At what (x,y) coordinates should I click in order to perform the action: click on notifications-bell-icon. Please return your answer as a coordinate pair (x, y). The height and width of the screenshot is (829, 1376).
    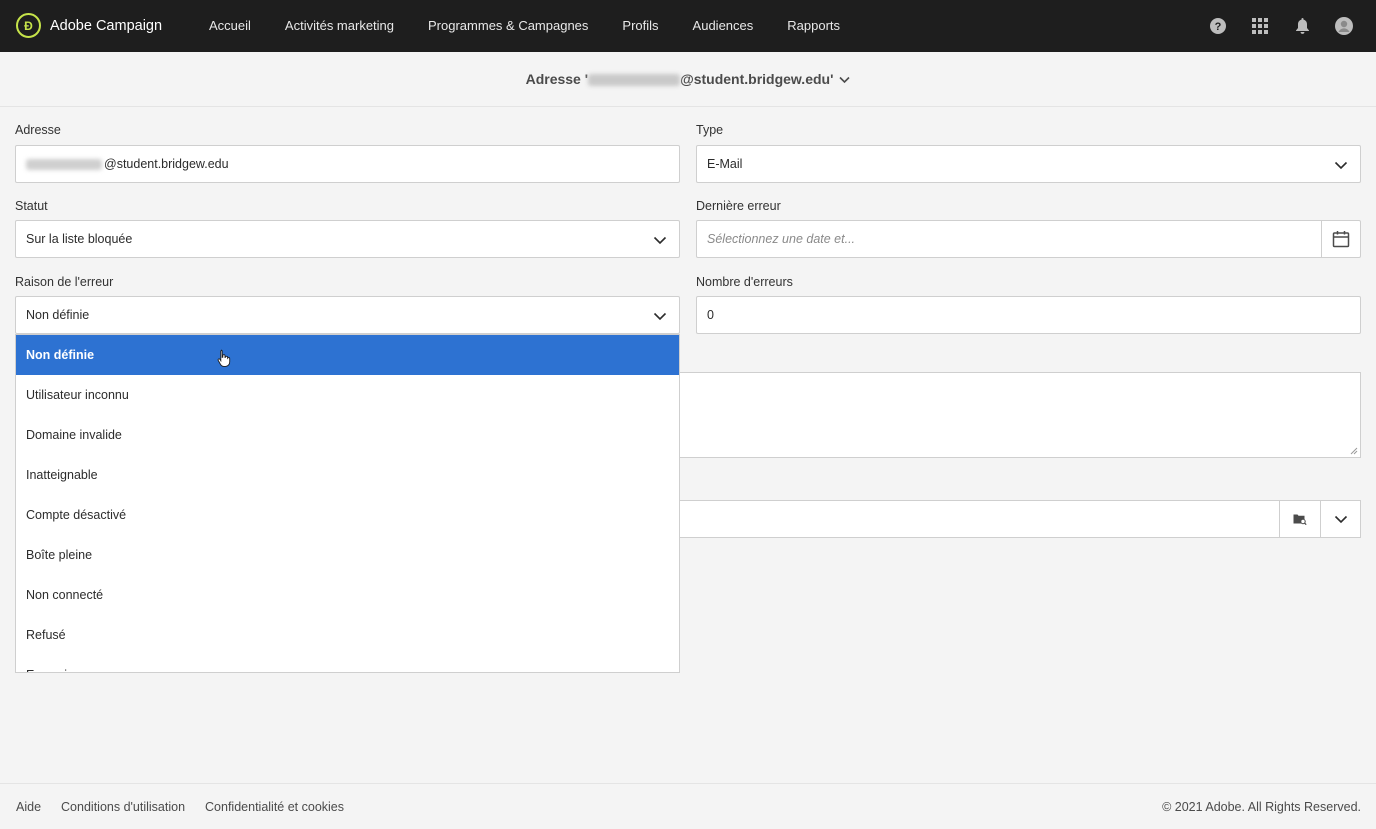
    Looking at the image, I should click on (1302, 26).